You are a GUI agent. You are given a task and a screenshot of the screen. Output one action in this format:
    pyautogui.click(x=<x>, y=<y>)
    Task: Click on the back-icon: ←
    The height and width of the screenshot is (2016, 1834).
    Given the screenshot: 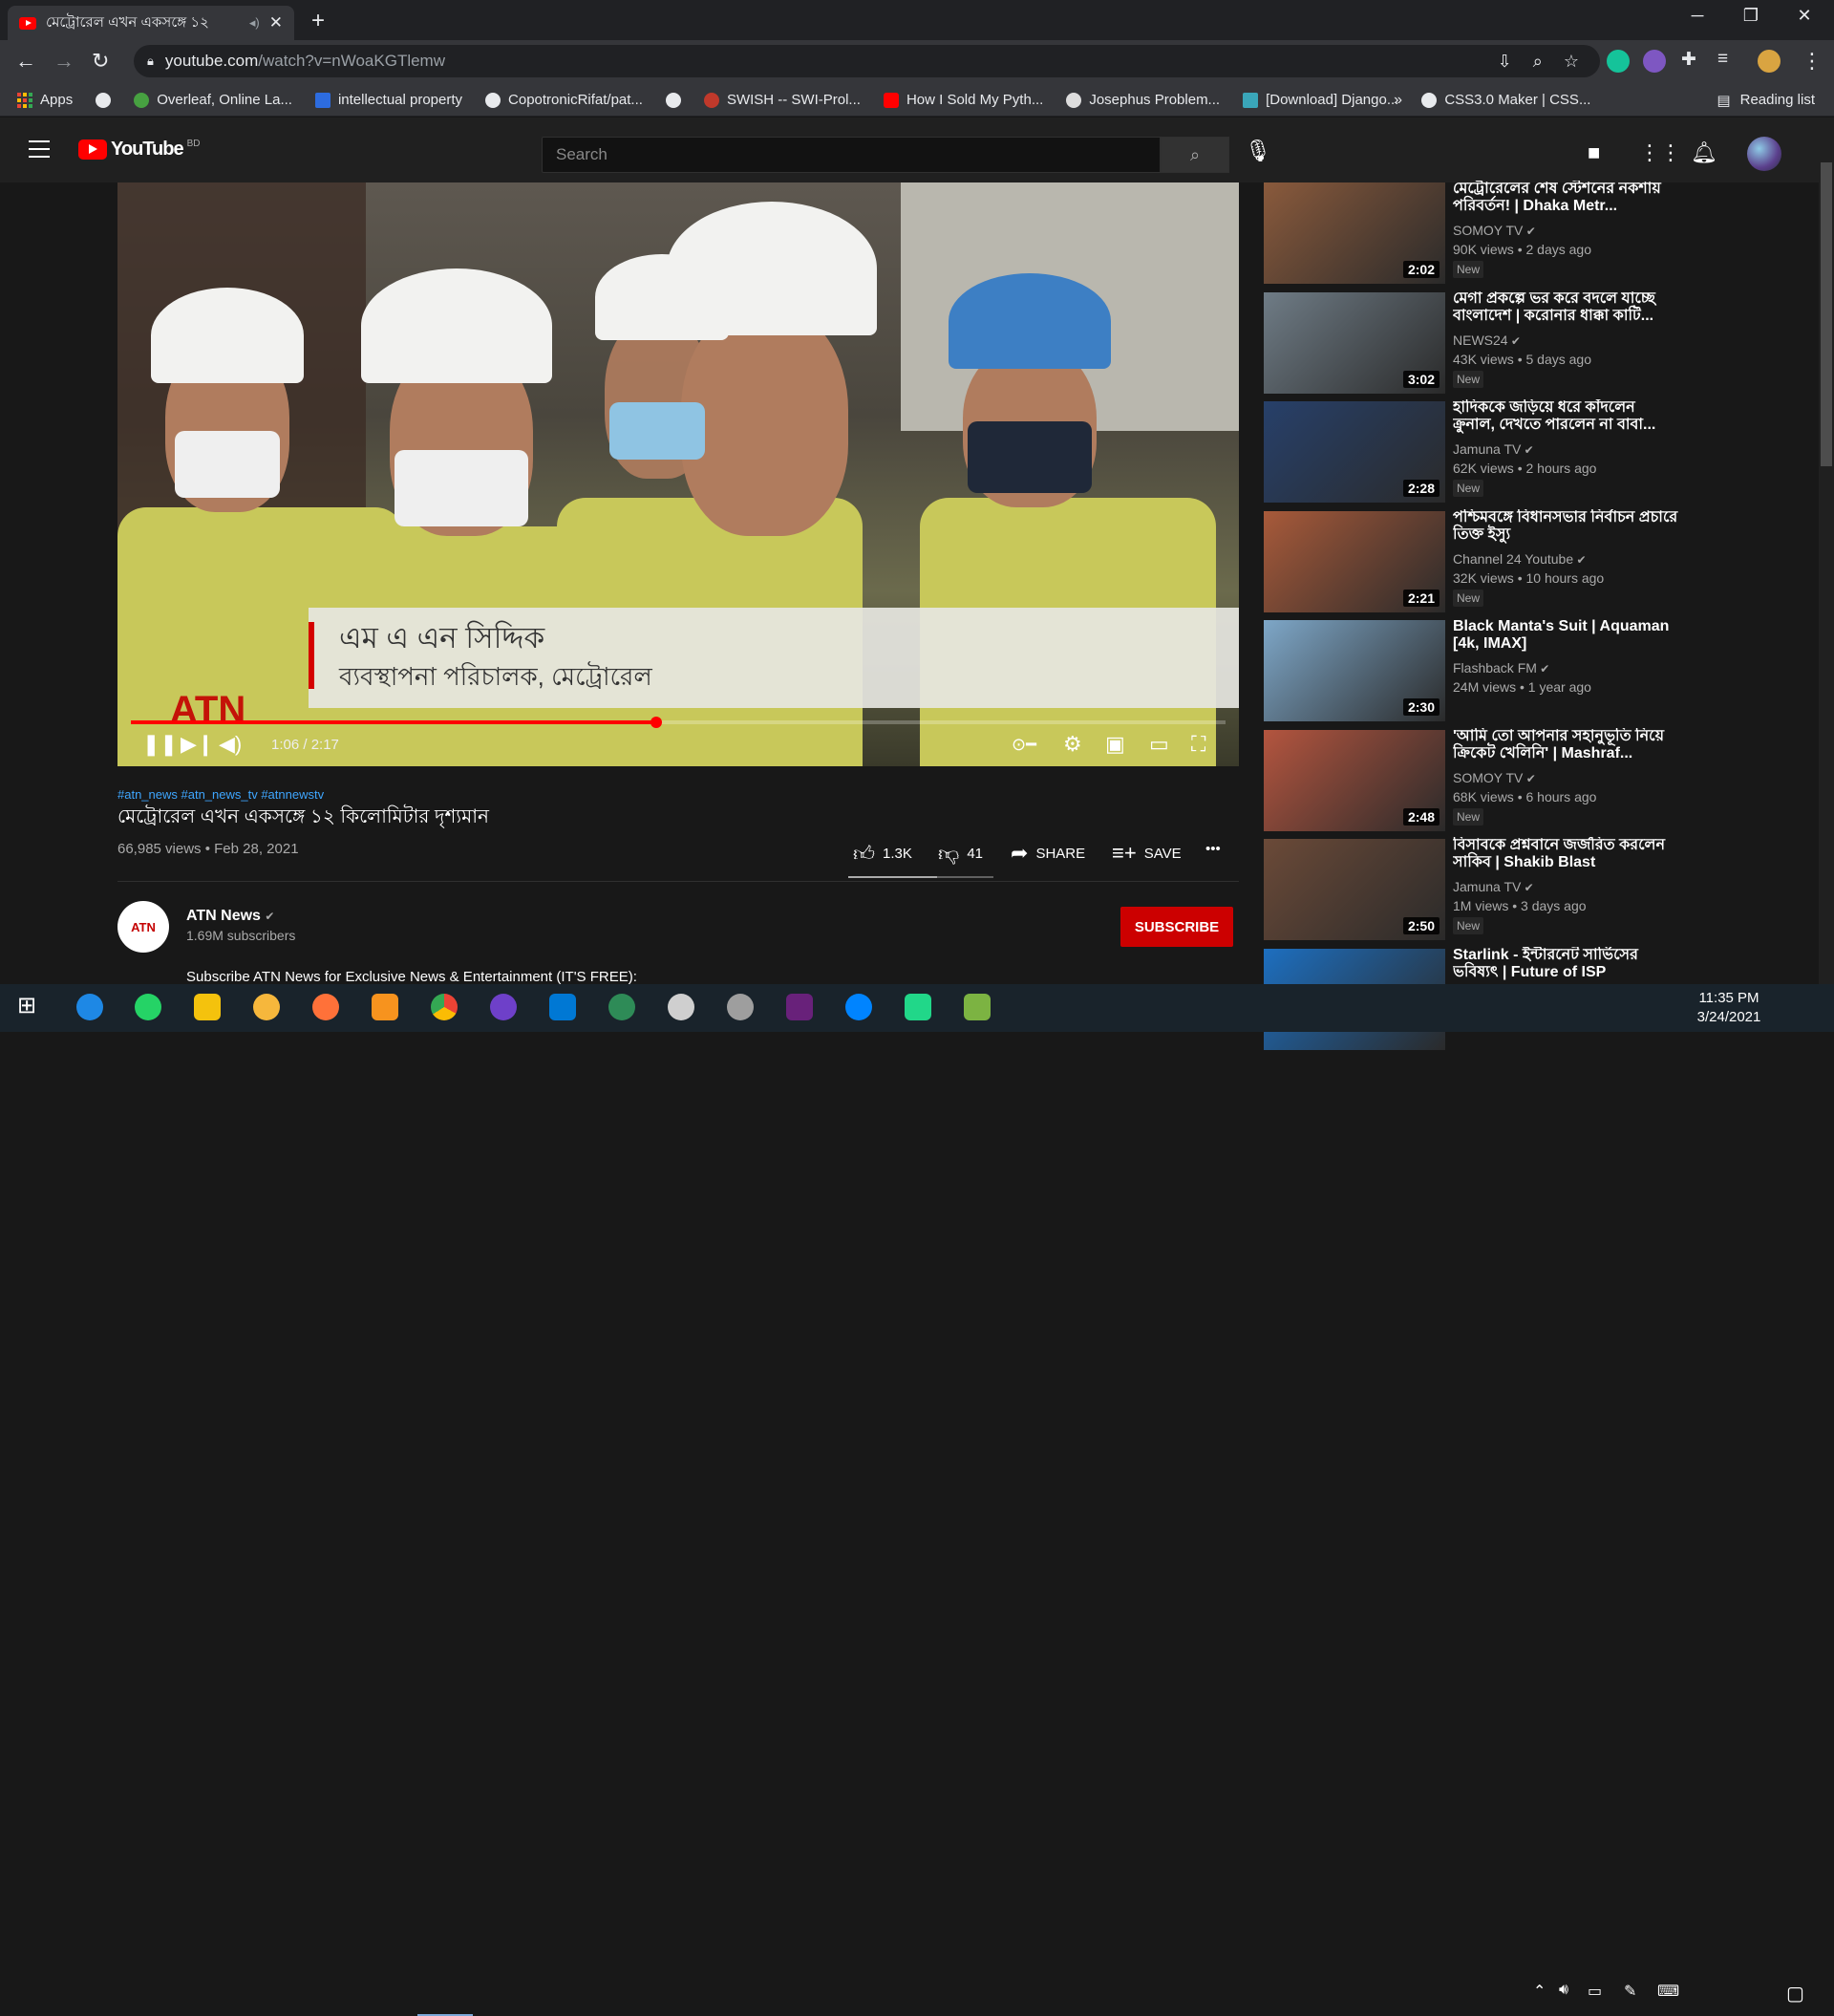 What is the action you would take?
    pyautogui.click(x=25, y=62)
    